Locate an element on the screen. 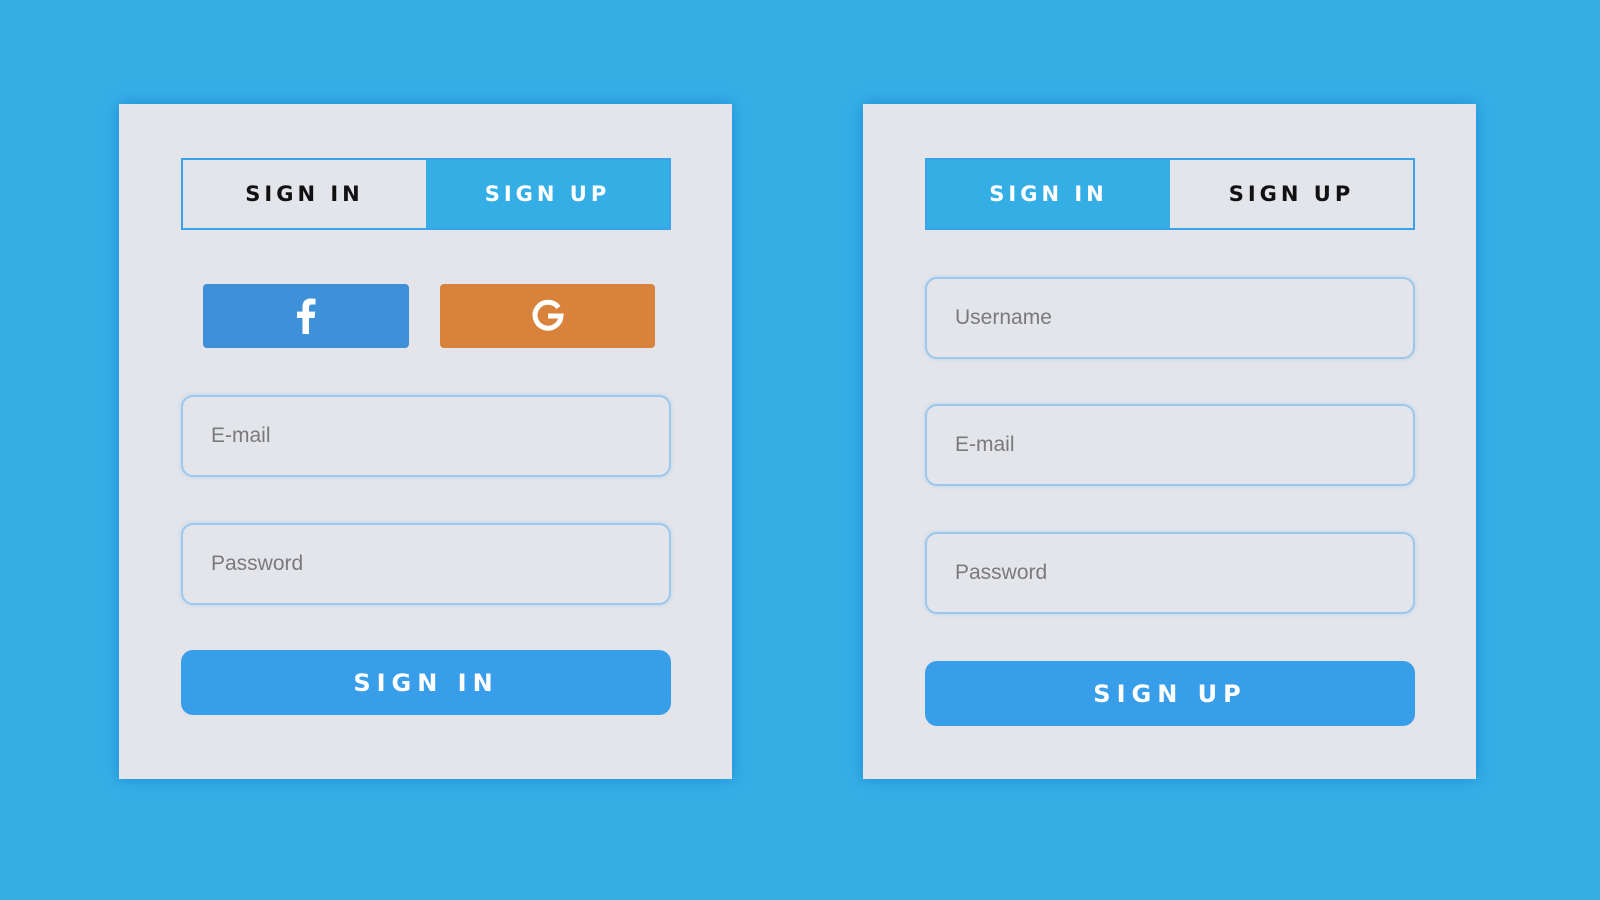 The height and width of the screenshot is (900, 1600). signin-email-input is located at coordinates (426, 436).